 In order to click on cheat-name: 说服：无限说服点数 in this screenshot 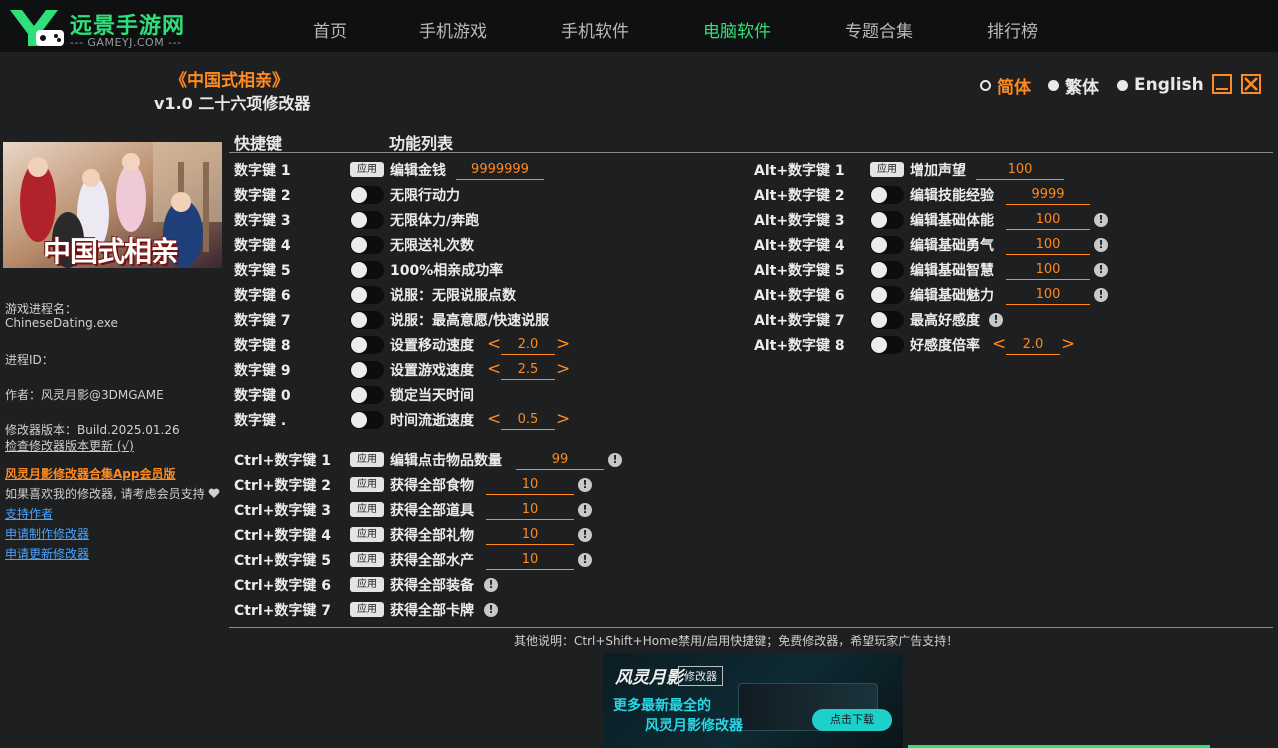, I will do `click(453, 296)`.